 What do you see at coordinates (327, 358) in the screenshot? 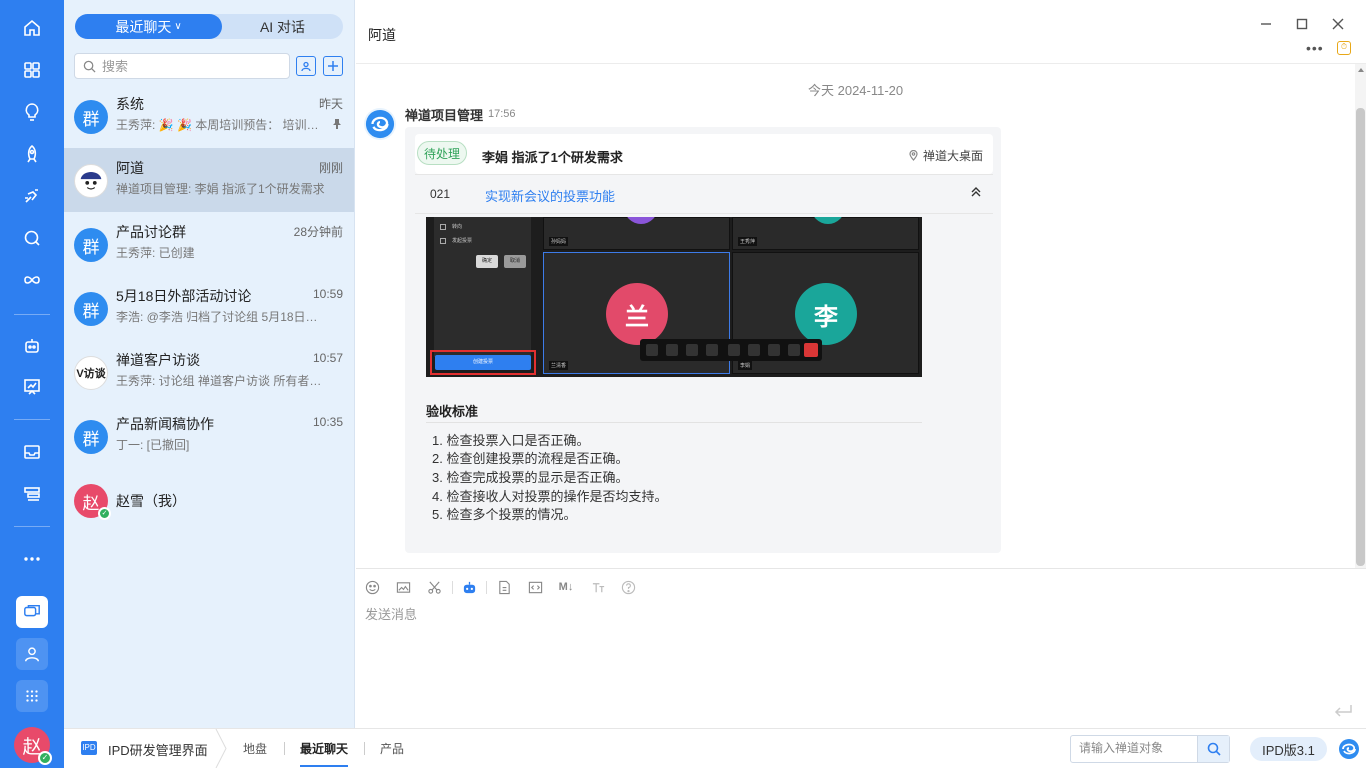
I see `conversation-time: 10:57` at bounding box center [327, 358].